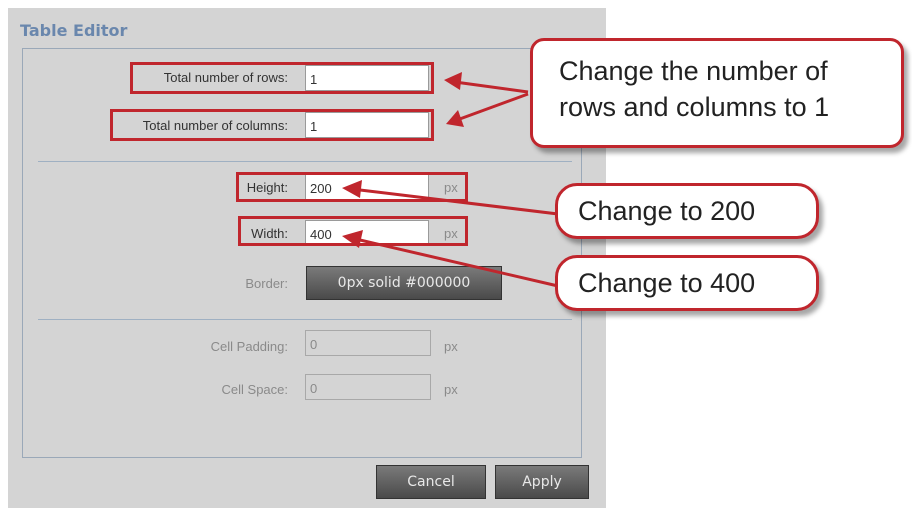 The width and height of the screenshot is (912, 511). I want to click on callout-line: rows and columns to 1, so click(694, 107).